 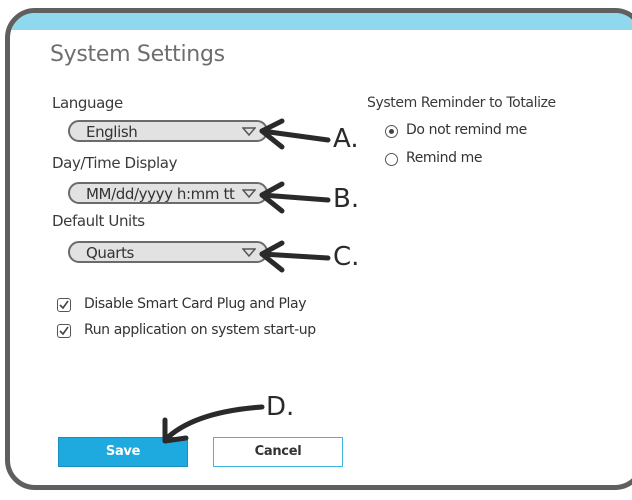 What do you see at coordinates (295, 197) in the screenshot?
I see `arrow-b` at bounding box center [295, 197].